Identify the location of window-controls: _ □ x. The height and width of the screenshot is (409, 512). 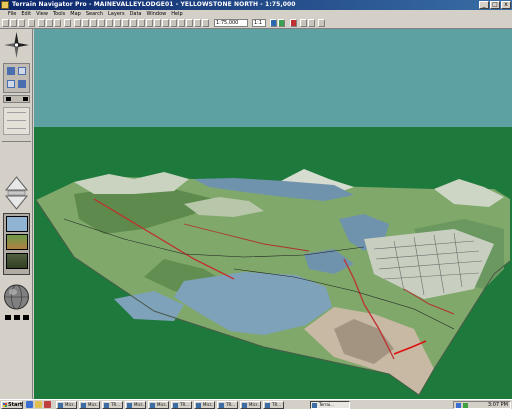
(495, 5).